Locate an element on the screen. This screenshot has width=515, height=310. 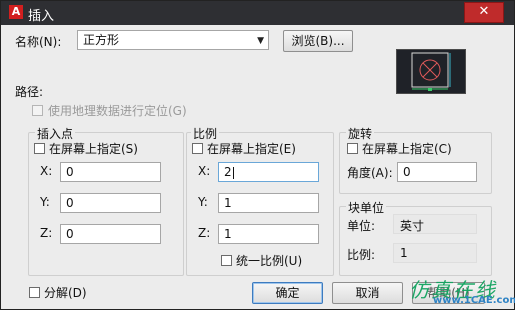
scale-y-input: 1 is located at coordinates (268, 203).